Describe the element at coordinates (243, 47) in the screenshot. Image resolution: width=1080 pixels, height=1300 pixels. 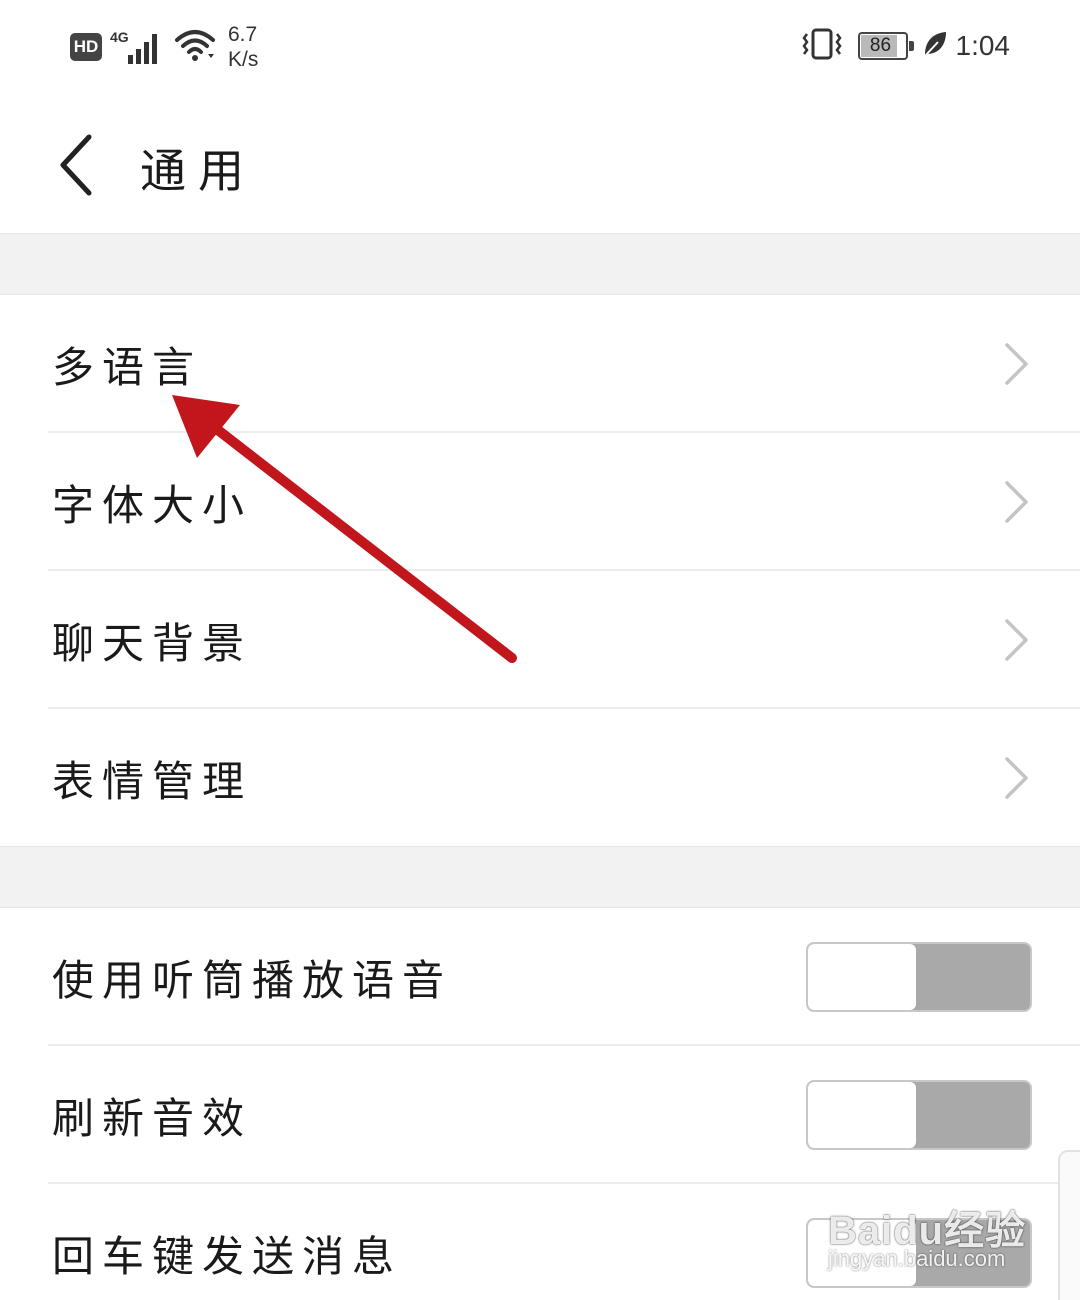
I see `network-speed: 6.7 K/s` at that location.